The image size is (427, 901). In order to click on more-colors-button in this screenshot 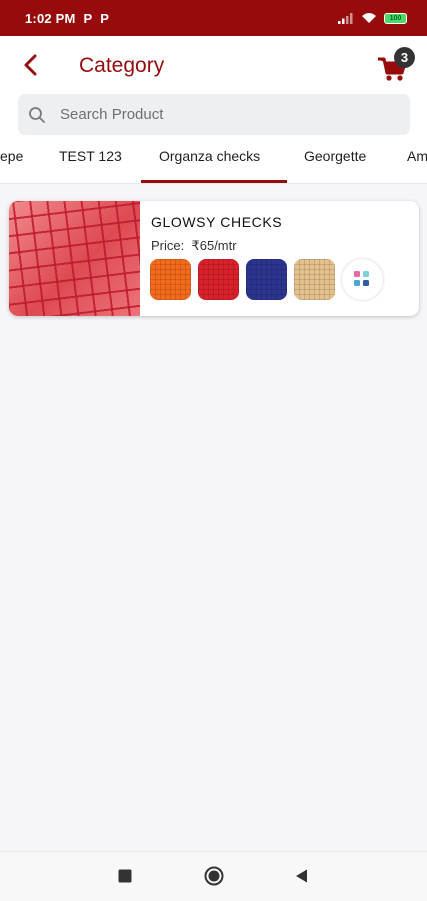, I will do `click(362, 279)`.